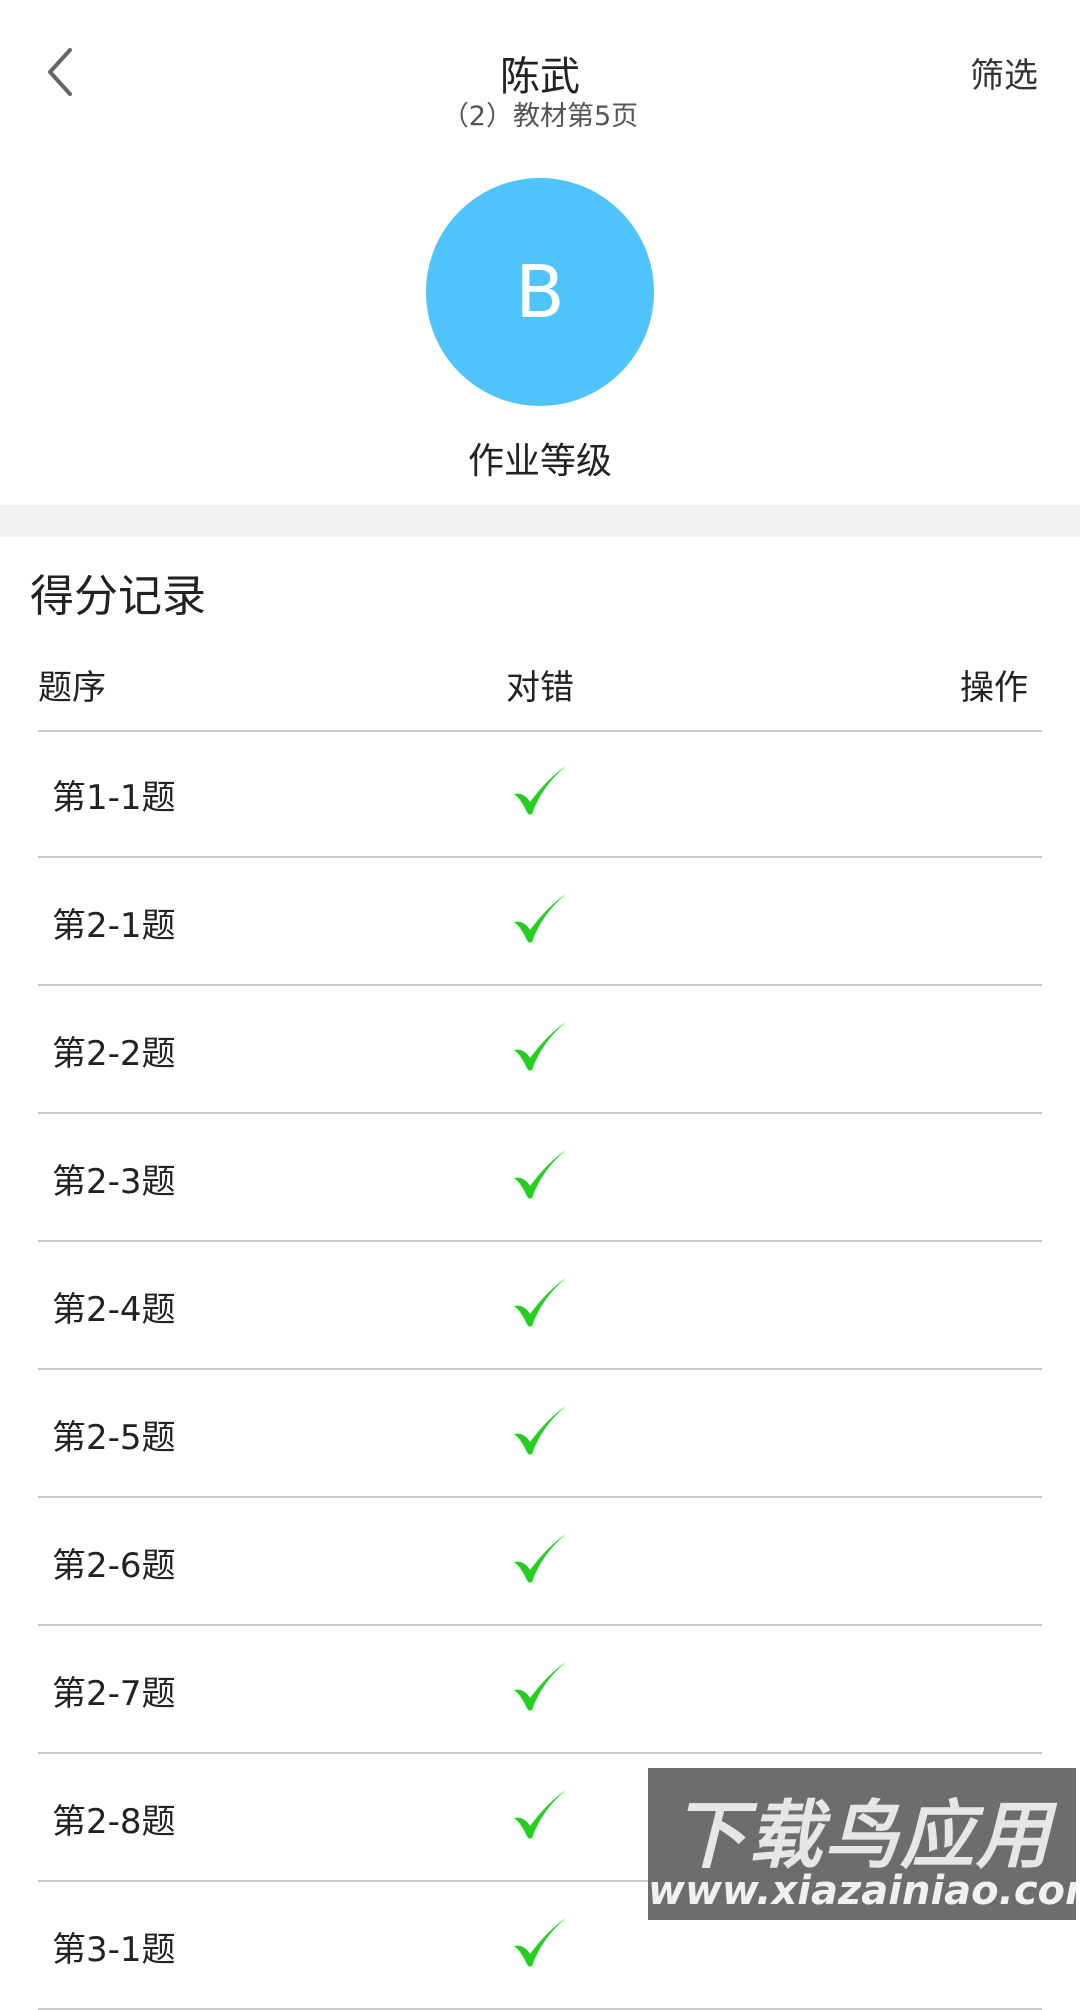  I want to click on table-row: 第2-2题, so click(540, 1050).